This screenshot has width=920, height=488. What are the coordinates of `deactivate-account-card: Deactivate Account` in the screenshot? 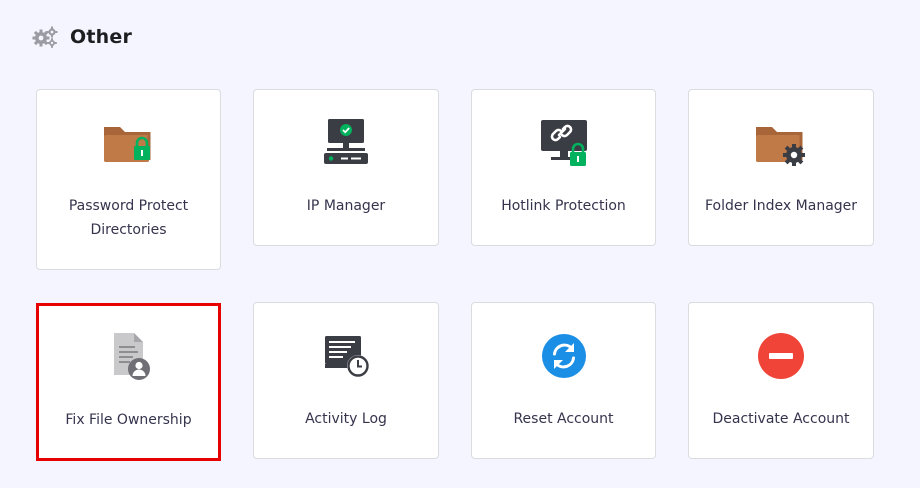 It's located at (781, 380).